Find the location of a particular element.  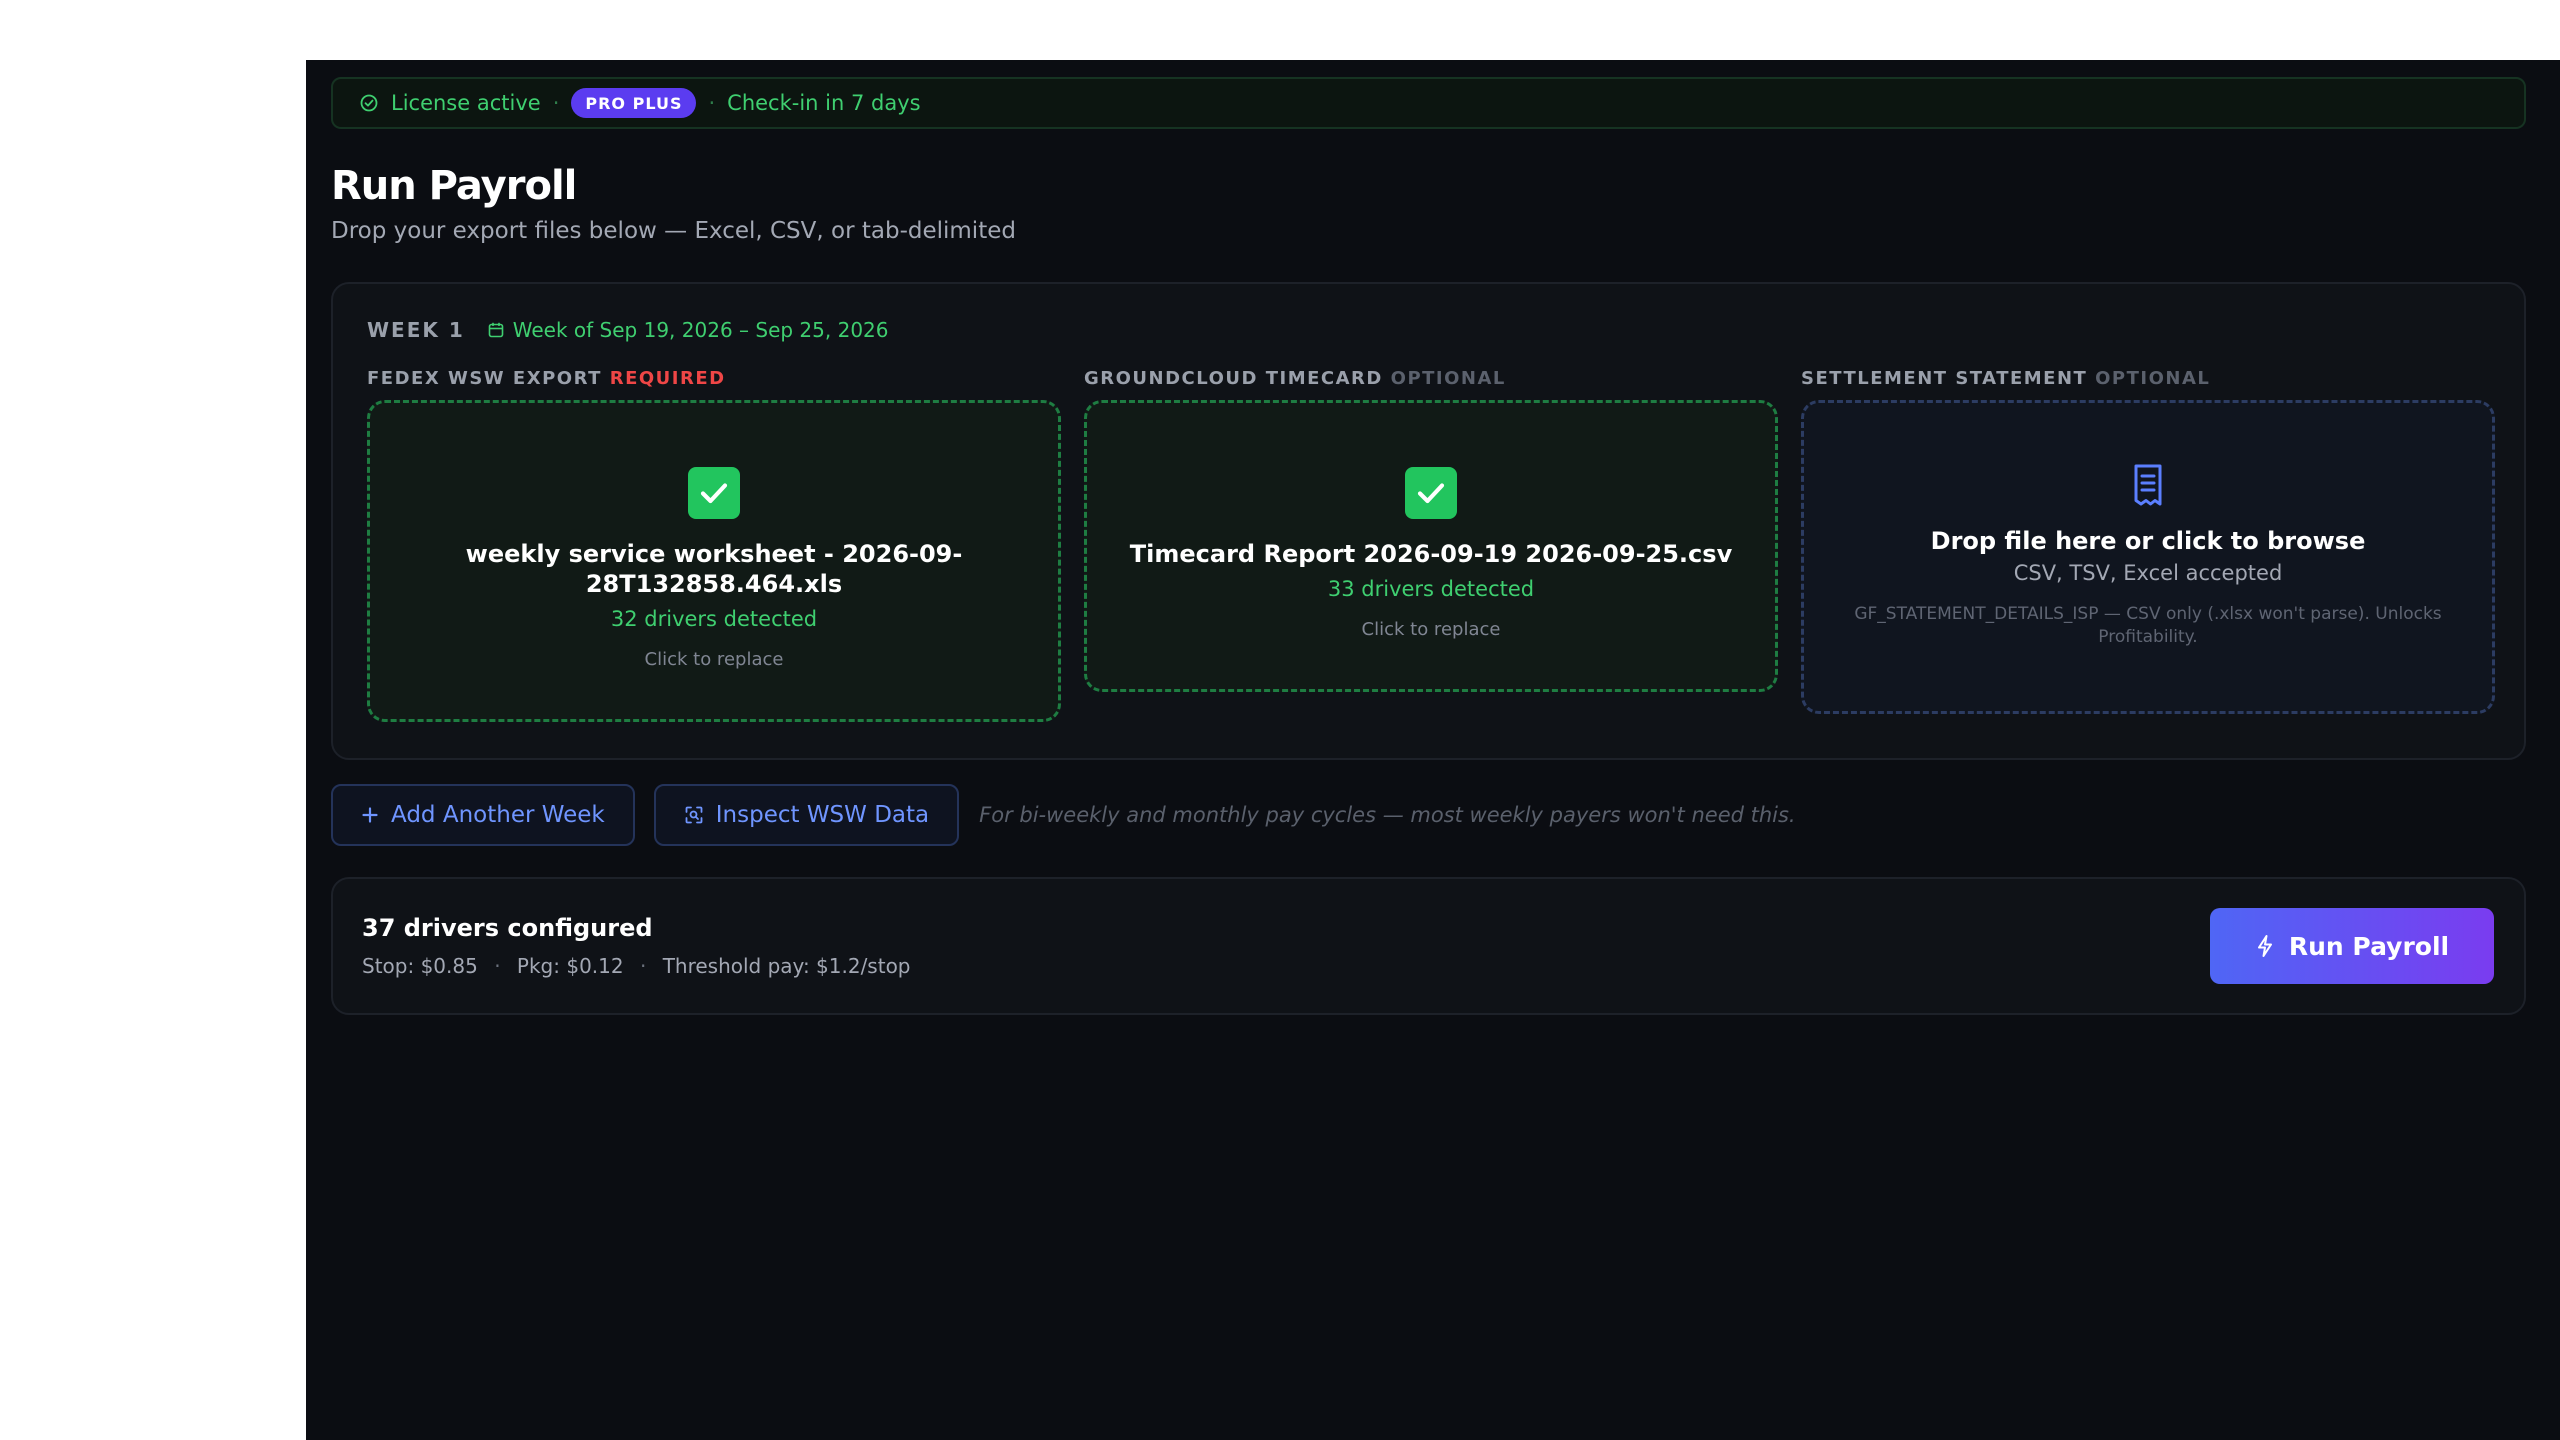

slot-label-text: FEDEX WSW EXPORT is located at coordinates (484, 378).